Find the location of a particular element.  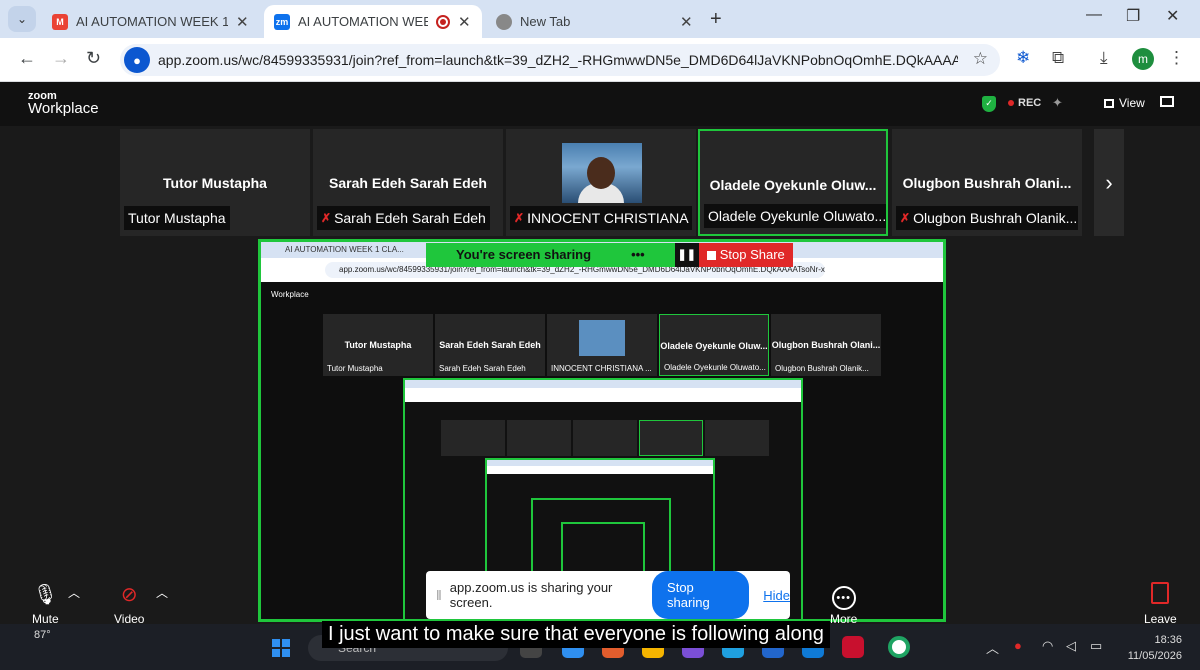

participant-label: Tutor Mustapha is located at coordinates (177, 218).